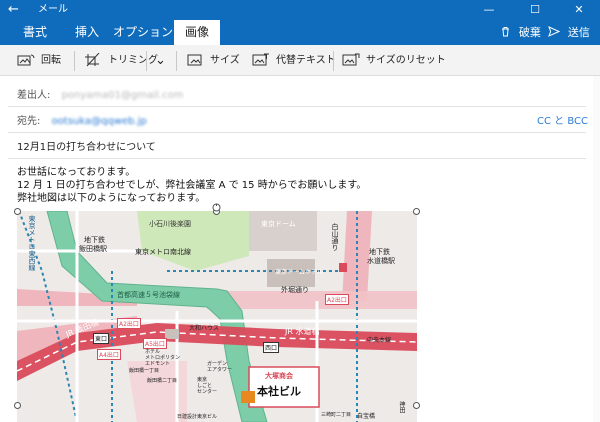 This screenshot has width=600, height=422. Describe the element at coordinates (535, 10) in the screenshot. I see `maximize-button: ☐` at that location.